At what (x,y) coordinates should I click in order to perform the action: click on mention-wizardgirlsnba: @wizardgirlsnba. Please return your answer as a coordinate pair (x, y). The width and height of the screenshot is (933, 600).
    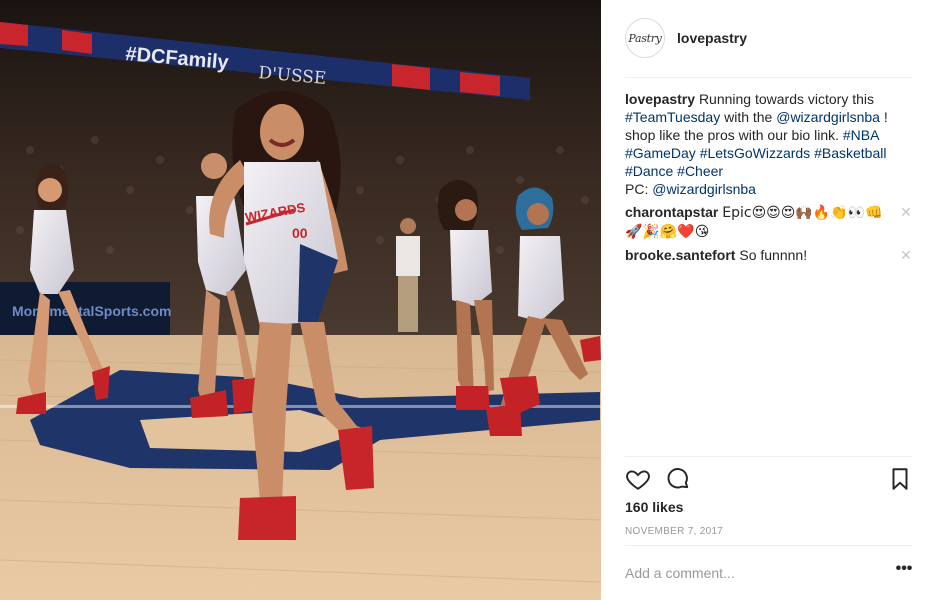
    Looking at the image, I should click on (828, 117).